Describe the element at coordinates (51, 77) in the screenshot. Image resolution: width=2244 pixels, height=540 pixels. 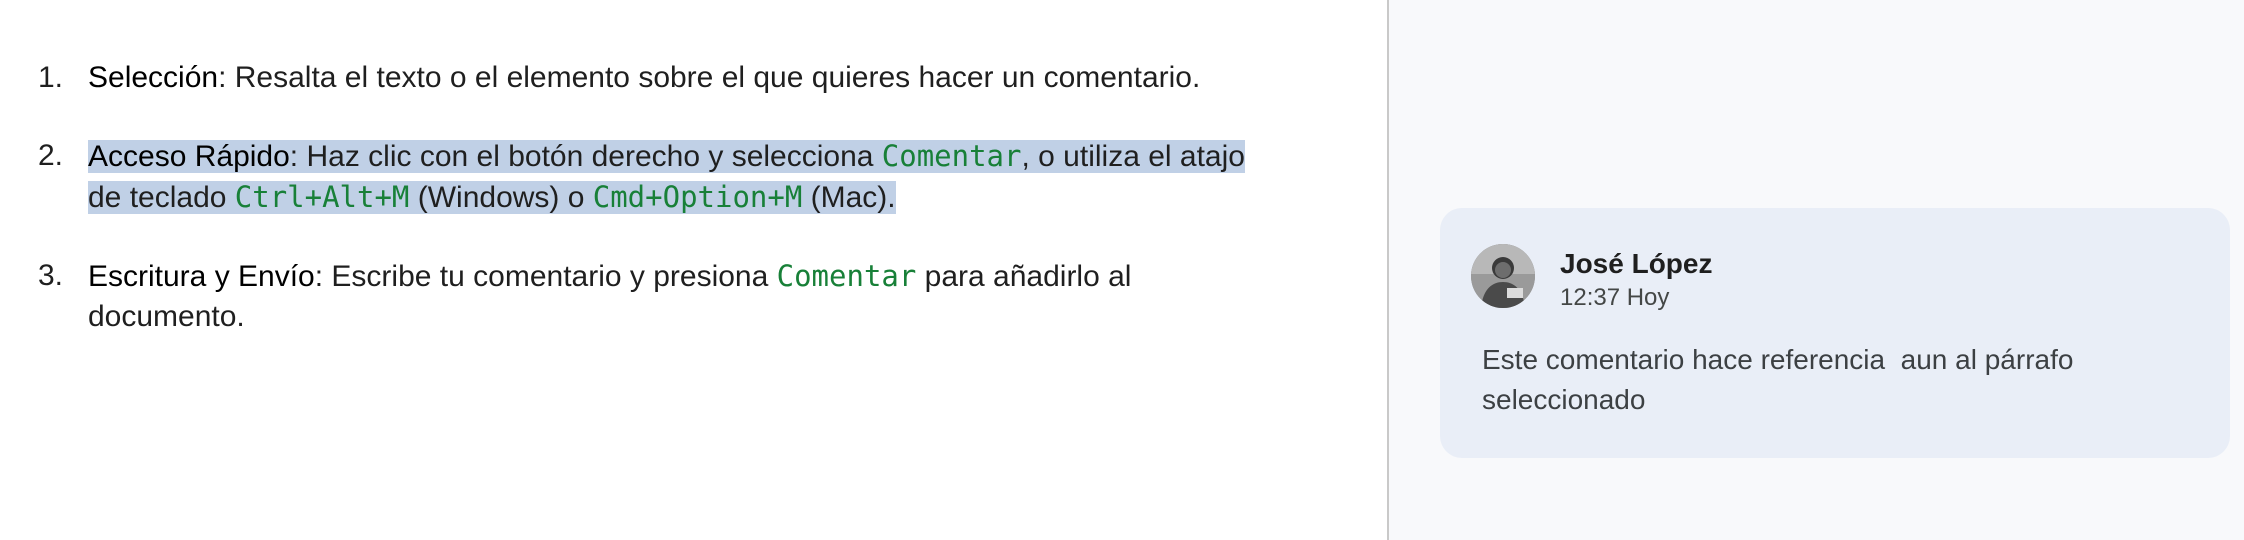
I see `list-number: 1.` at that location.